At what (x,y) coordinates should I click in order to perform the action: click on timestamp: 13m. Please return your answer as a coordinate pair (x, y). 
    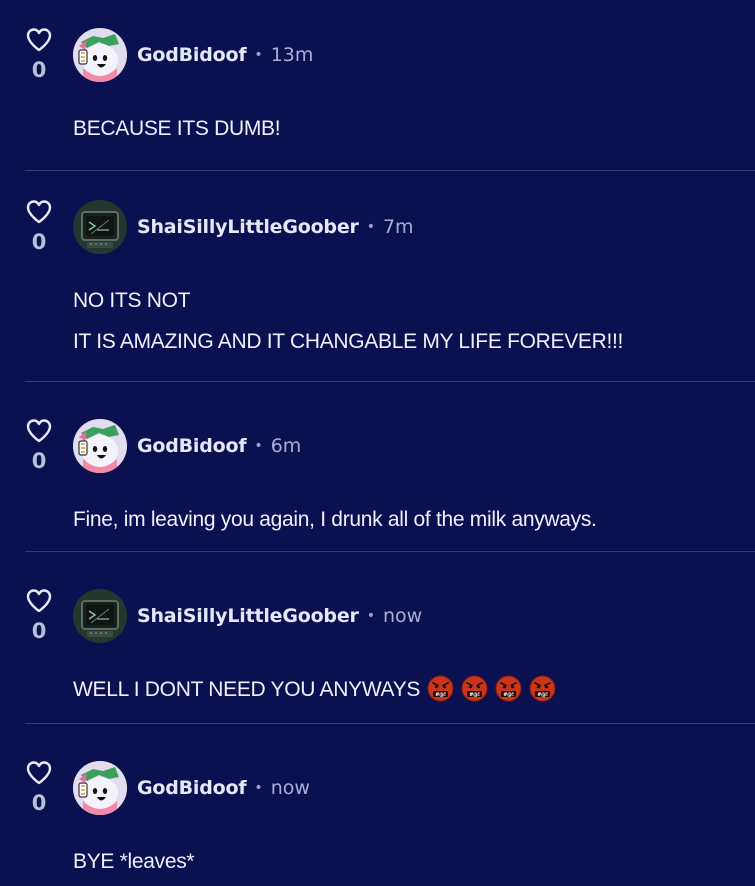
    Looking at the image, I should click on (292, 55).